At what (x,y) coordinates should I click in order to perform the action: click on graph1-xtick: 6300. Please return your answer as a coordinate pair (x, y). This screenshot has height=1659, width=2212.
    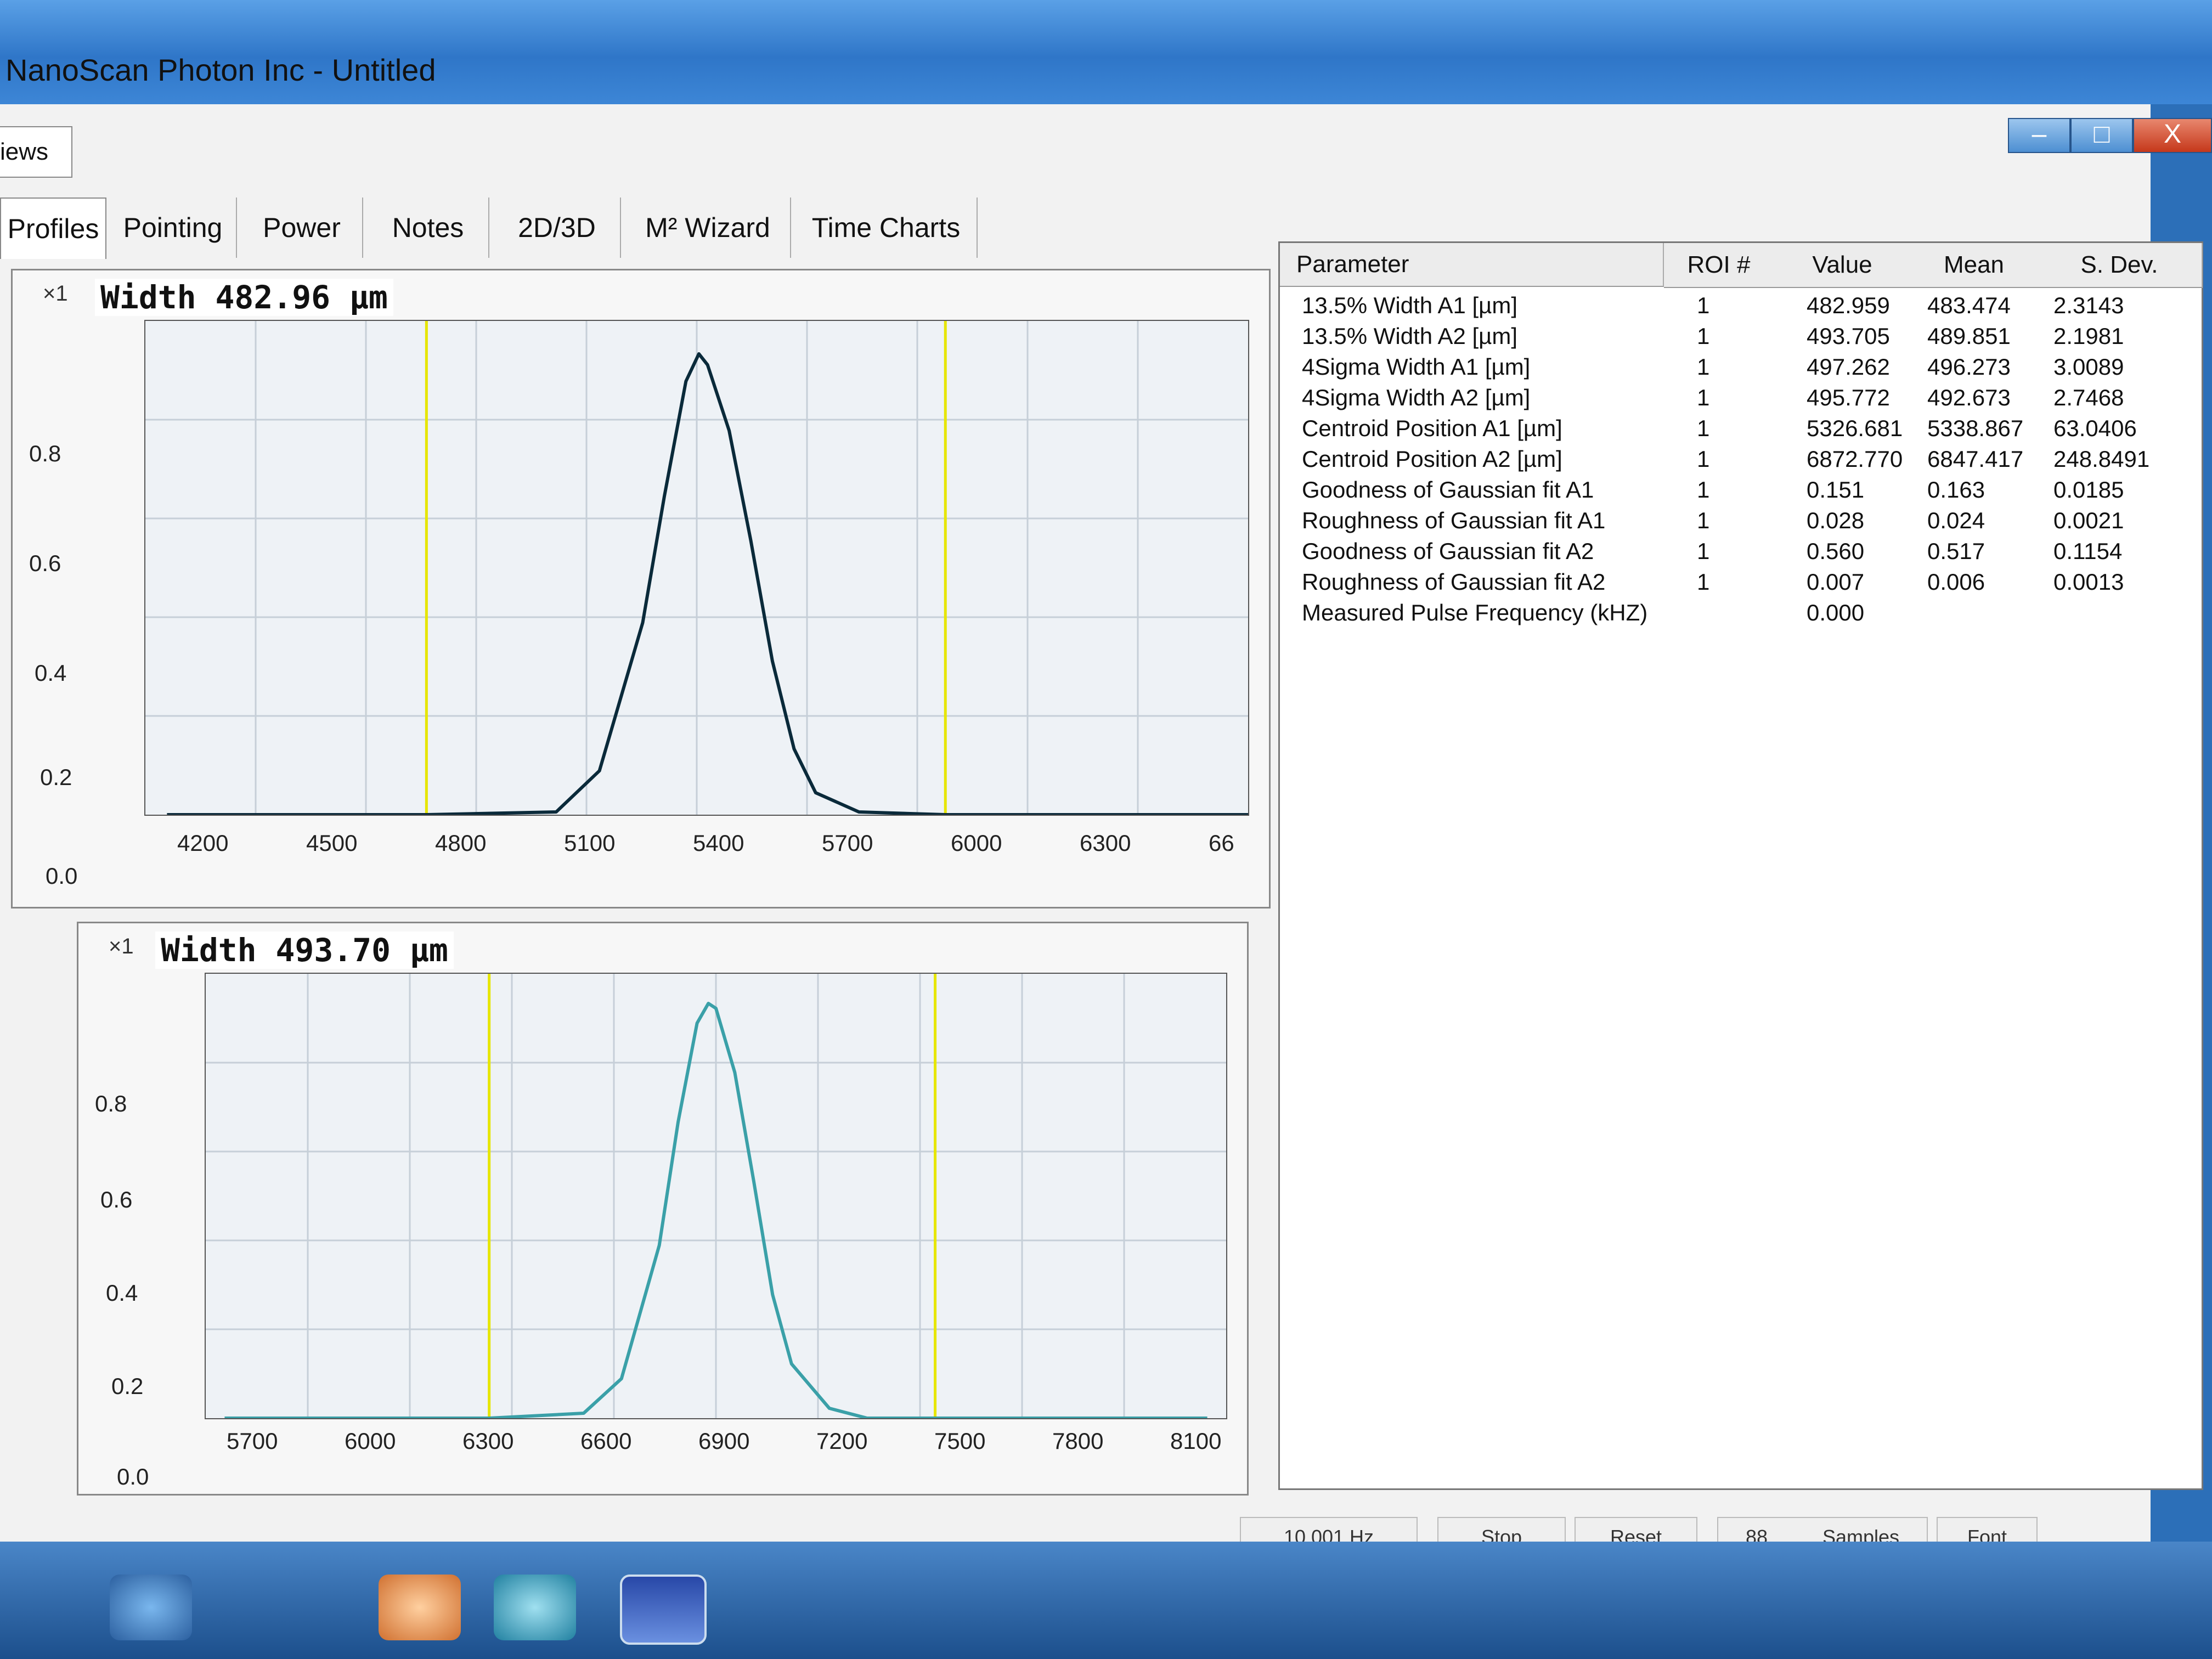
    Looking at the image, I should click on (1105, 843).